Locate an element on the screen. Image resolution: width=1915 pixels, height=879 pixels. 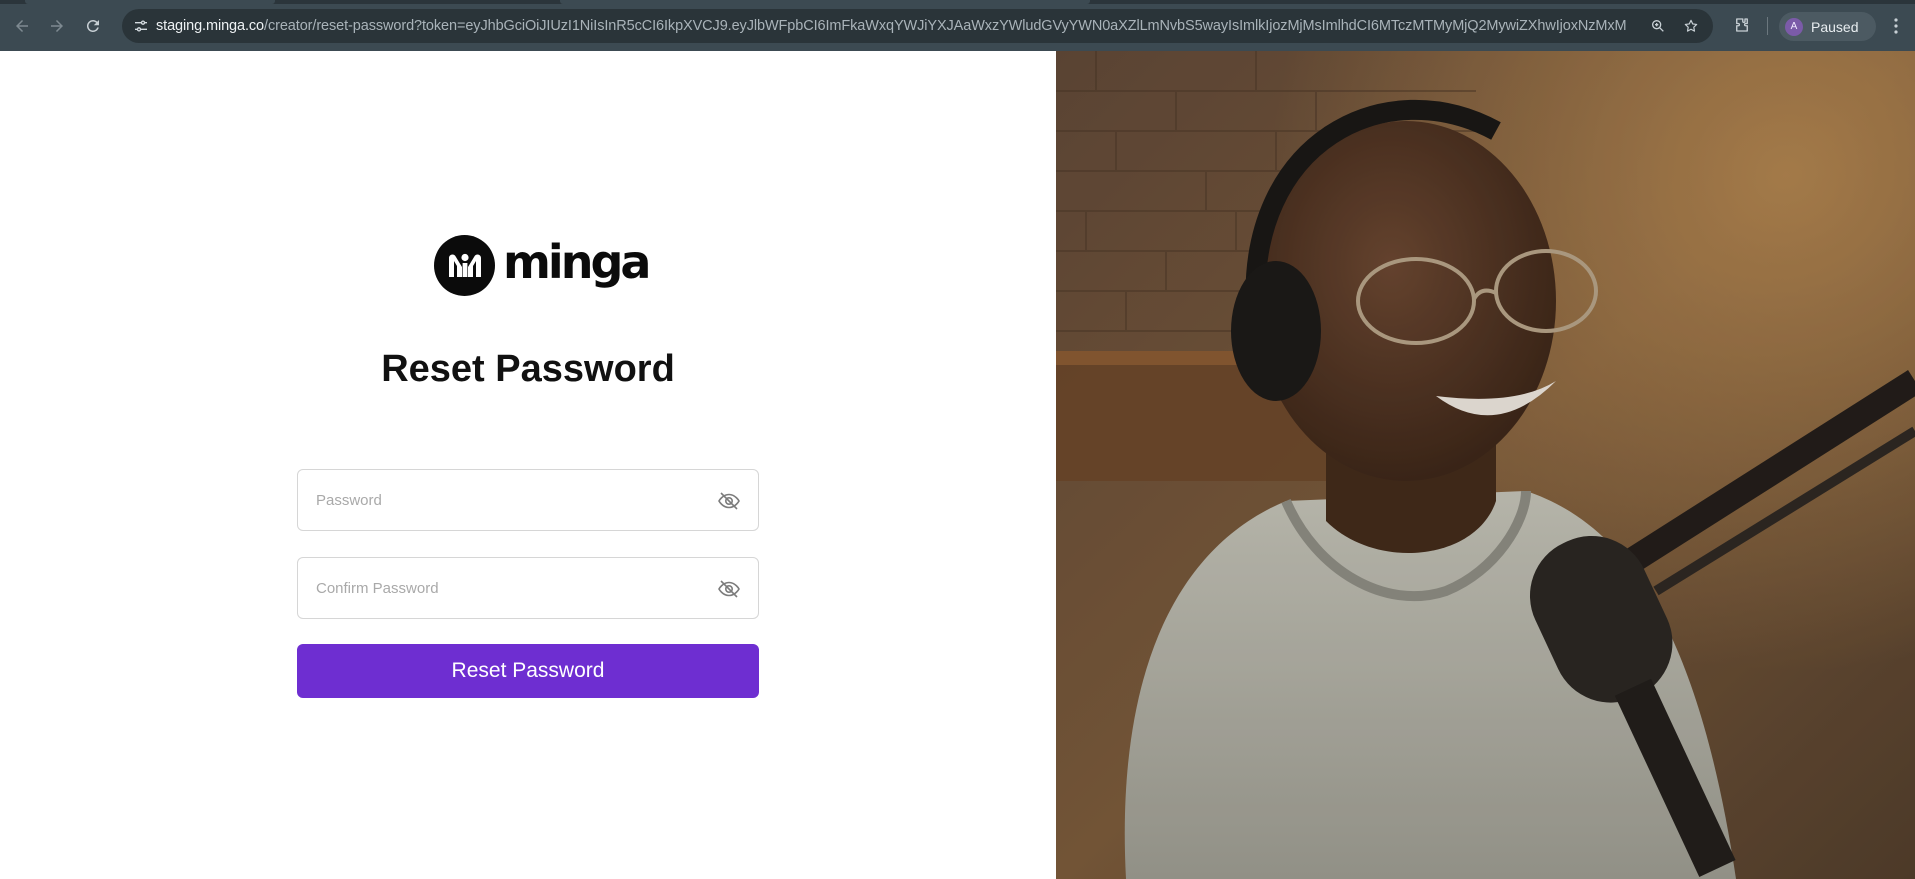
reset-password-button: Reset Password is located at coordinates (528, 671).